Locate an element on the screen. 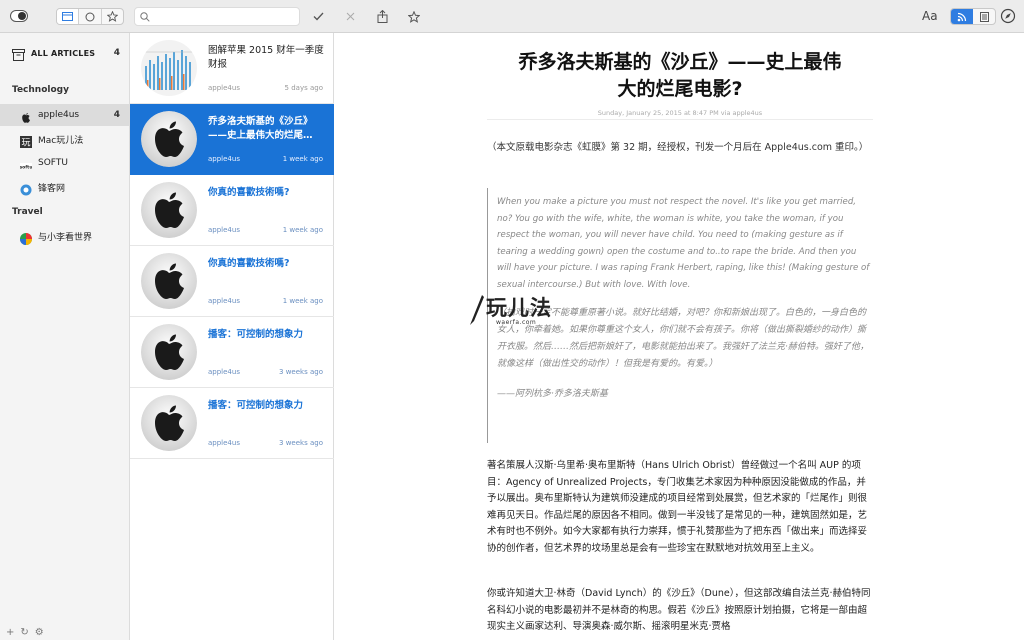 The width and height of the screenshot is (1024, 640). svg-text: 玩 is located at coordinates (25, 143).